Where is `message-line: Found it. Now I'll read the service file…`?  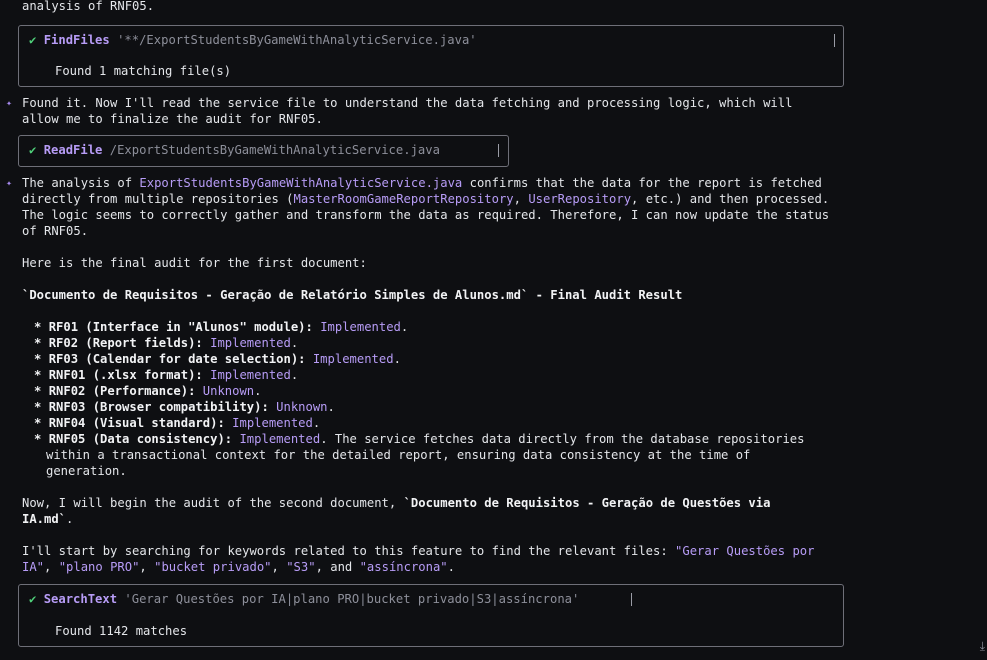
message-line: Found it. Now I'll read the service file… is located at coordinates (407, 103).